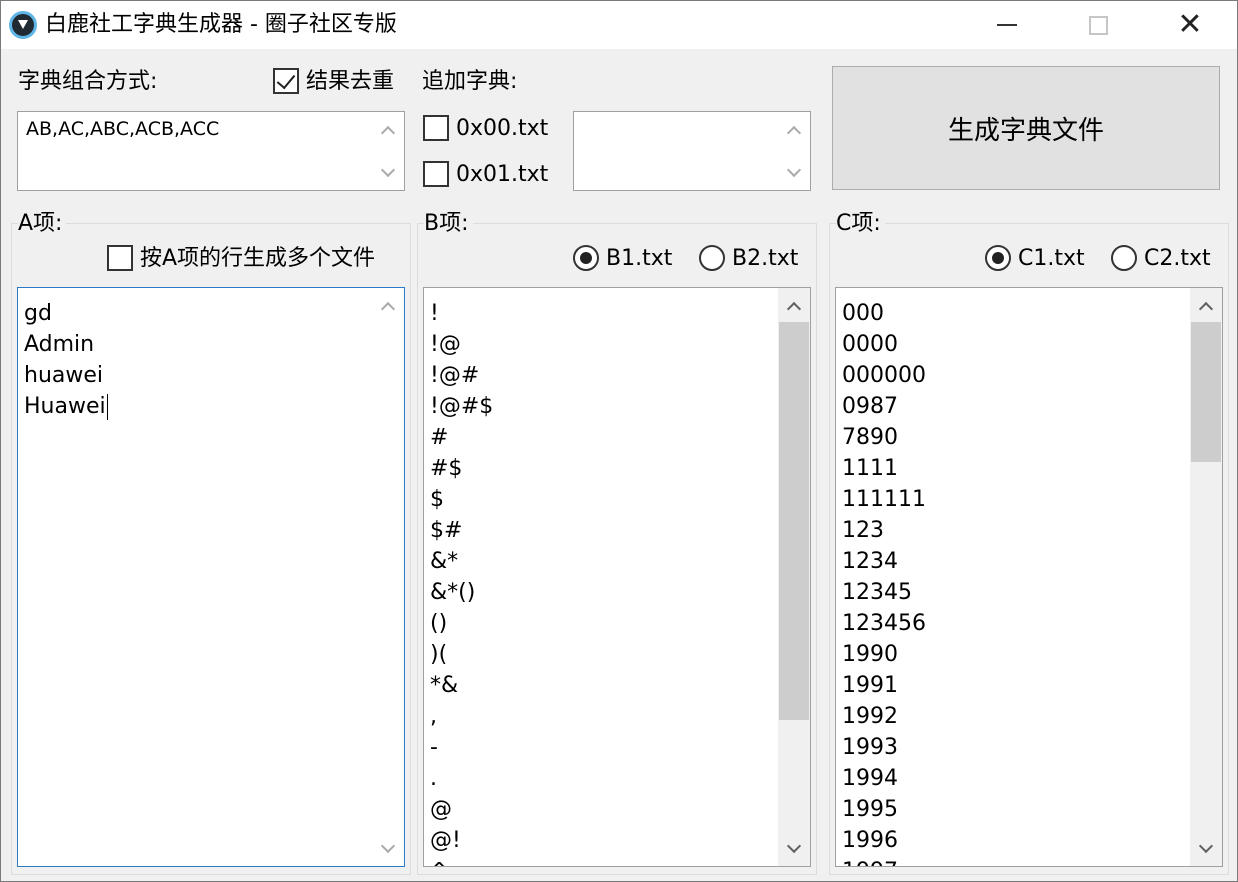 The image size is (1238, 882). Describe the element at coordinates (436, 174) in the screenshot. I see `append-file-0x01-checkbox` at that location.